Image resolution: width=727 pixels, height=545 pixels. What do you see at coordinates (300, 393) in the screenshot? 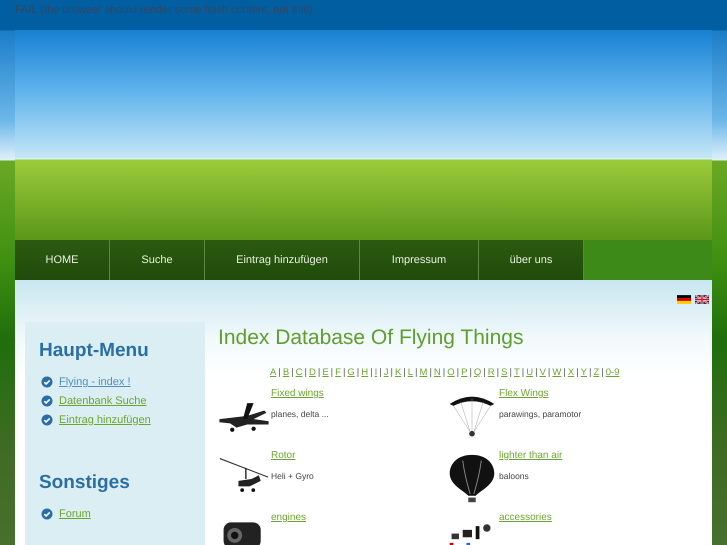
I see `category-link: Fixed wings` at bounding box center [300, 393].